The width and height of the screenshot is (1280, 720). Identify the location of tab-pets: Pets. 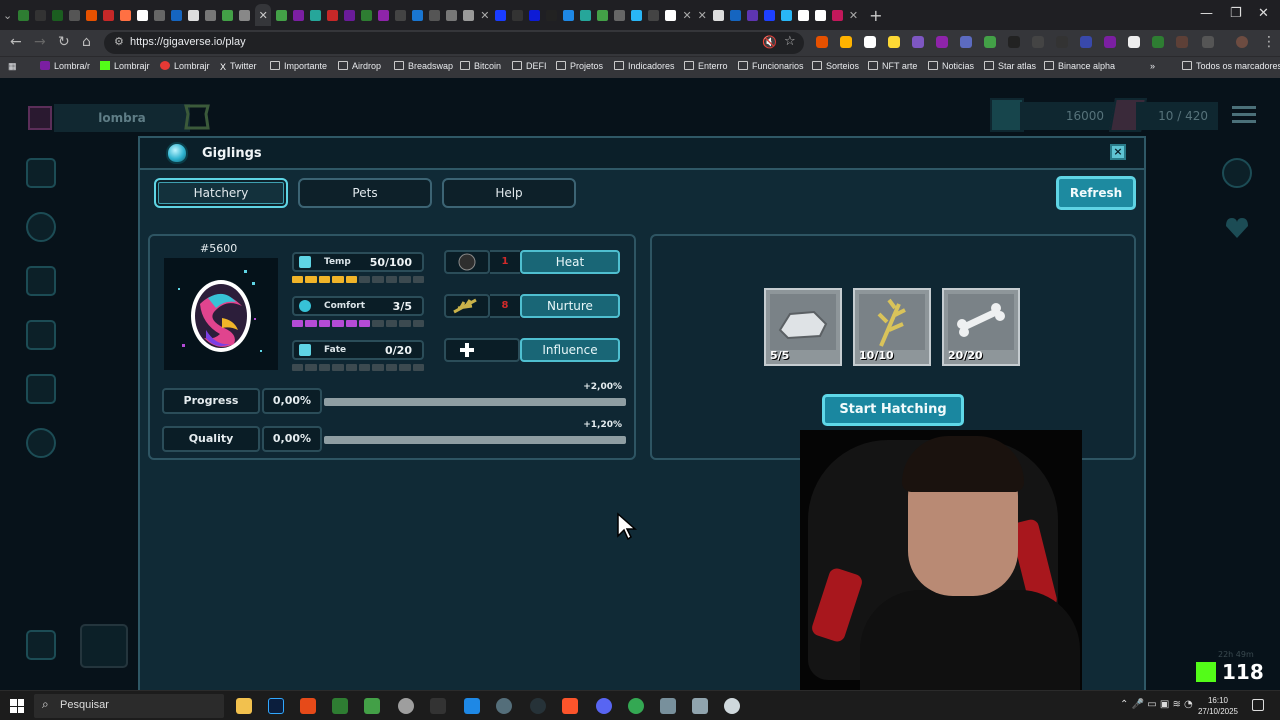
(365, 193).